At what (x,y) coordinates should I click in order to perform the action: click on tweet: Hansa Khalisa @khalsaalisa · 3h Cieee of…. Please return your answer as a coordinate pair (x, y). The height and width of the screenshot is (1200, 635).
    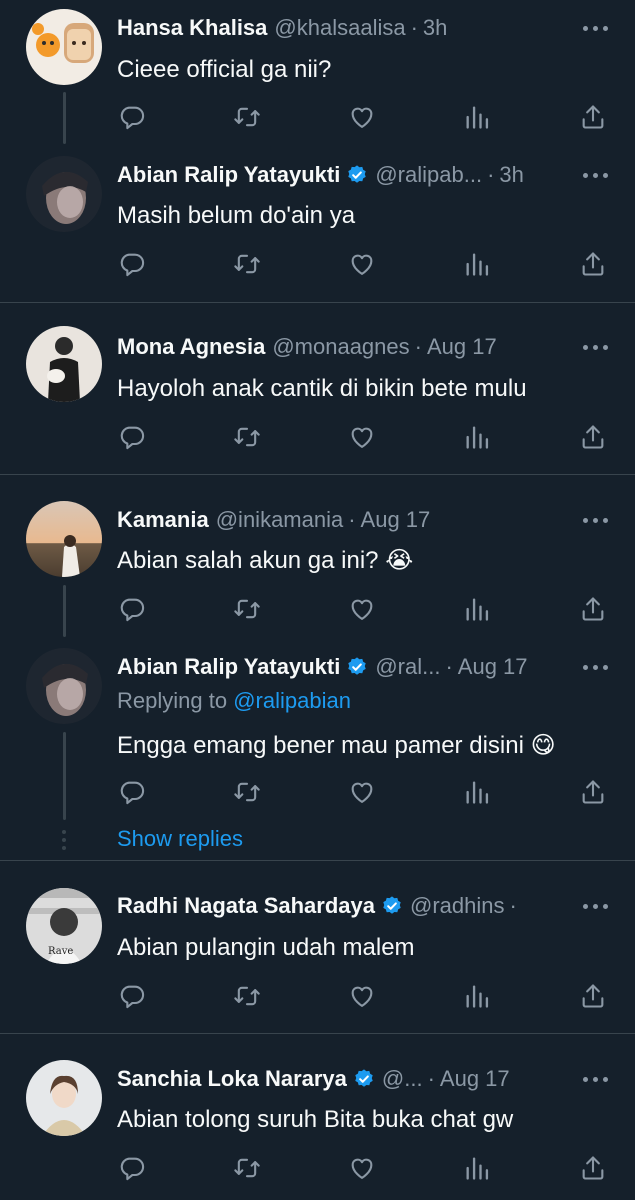
    Looking at the image, I should click on (317, 75).